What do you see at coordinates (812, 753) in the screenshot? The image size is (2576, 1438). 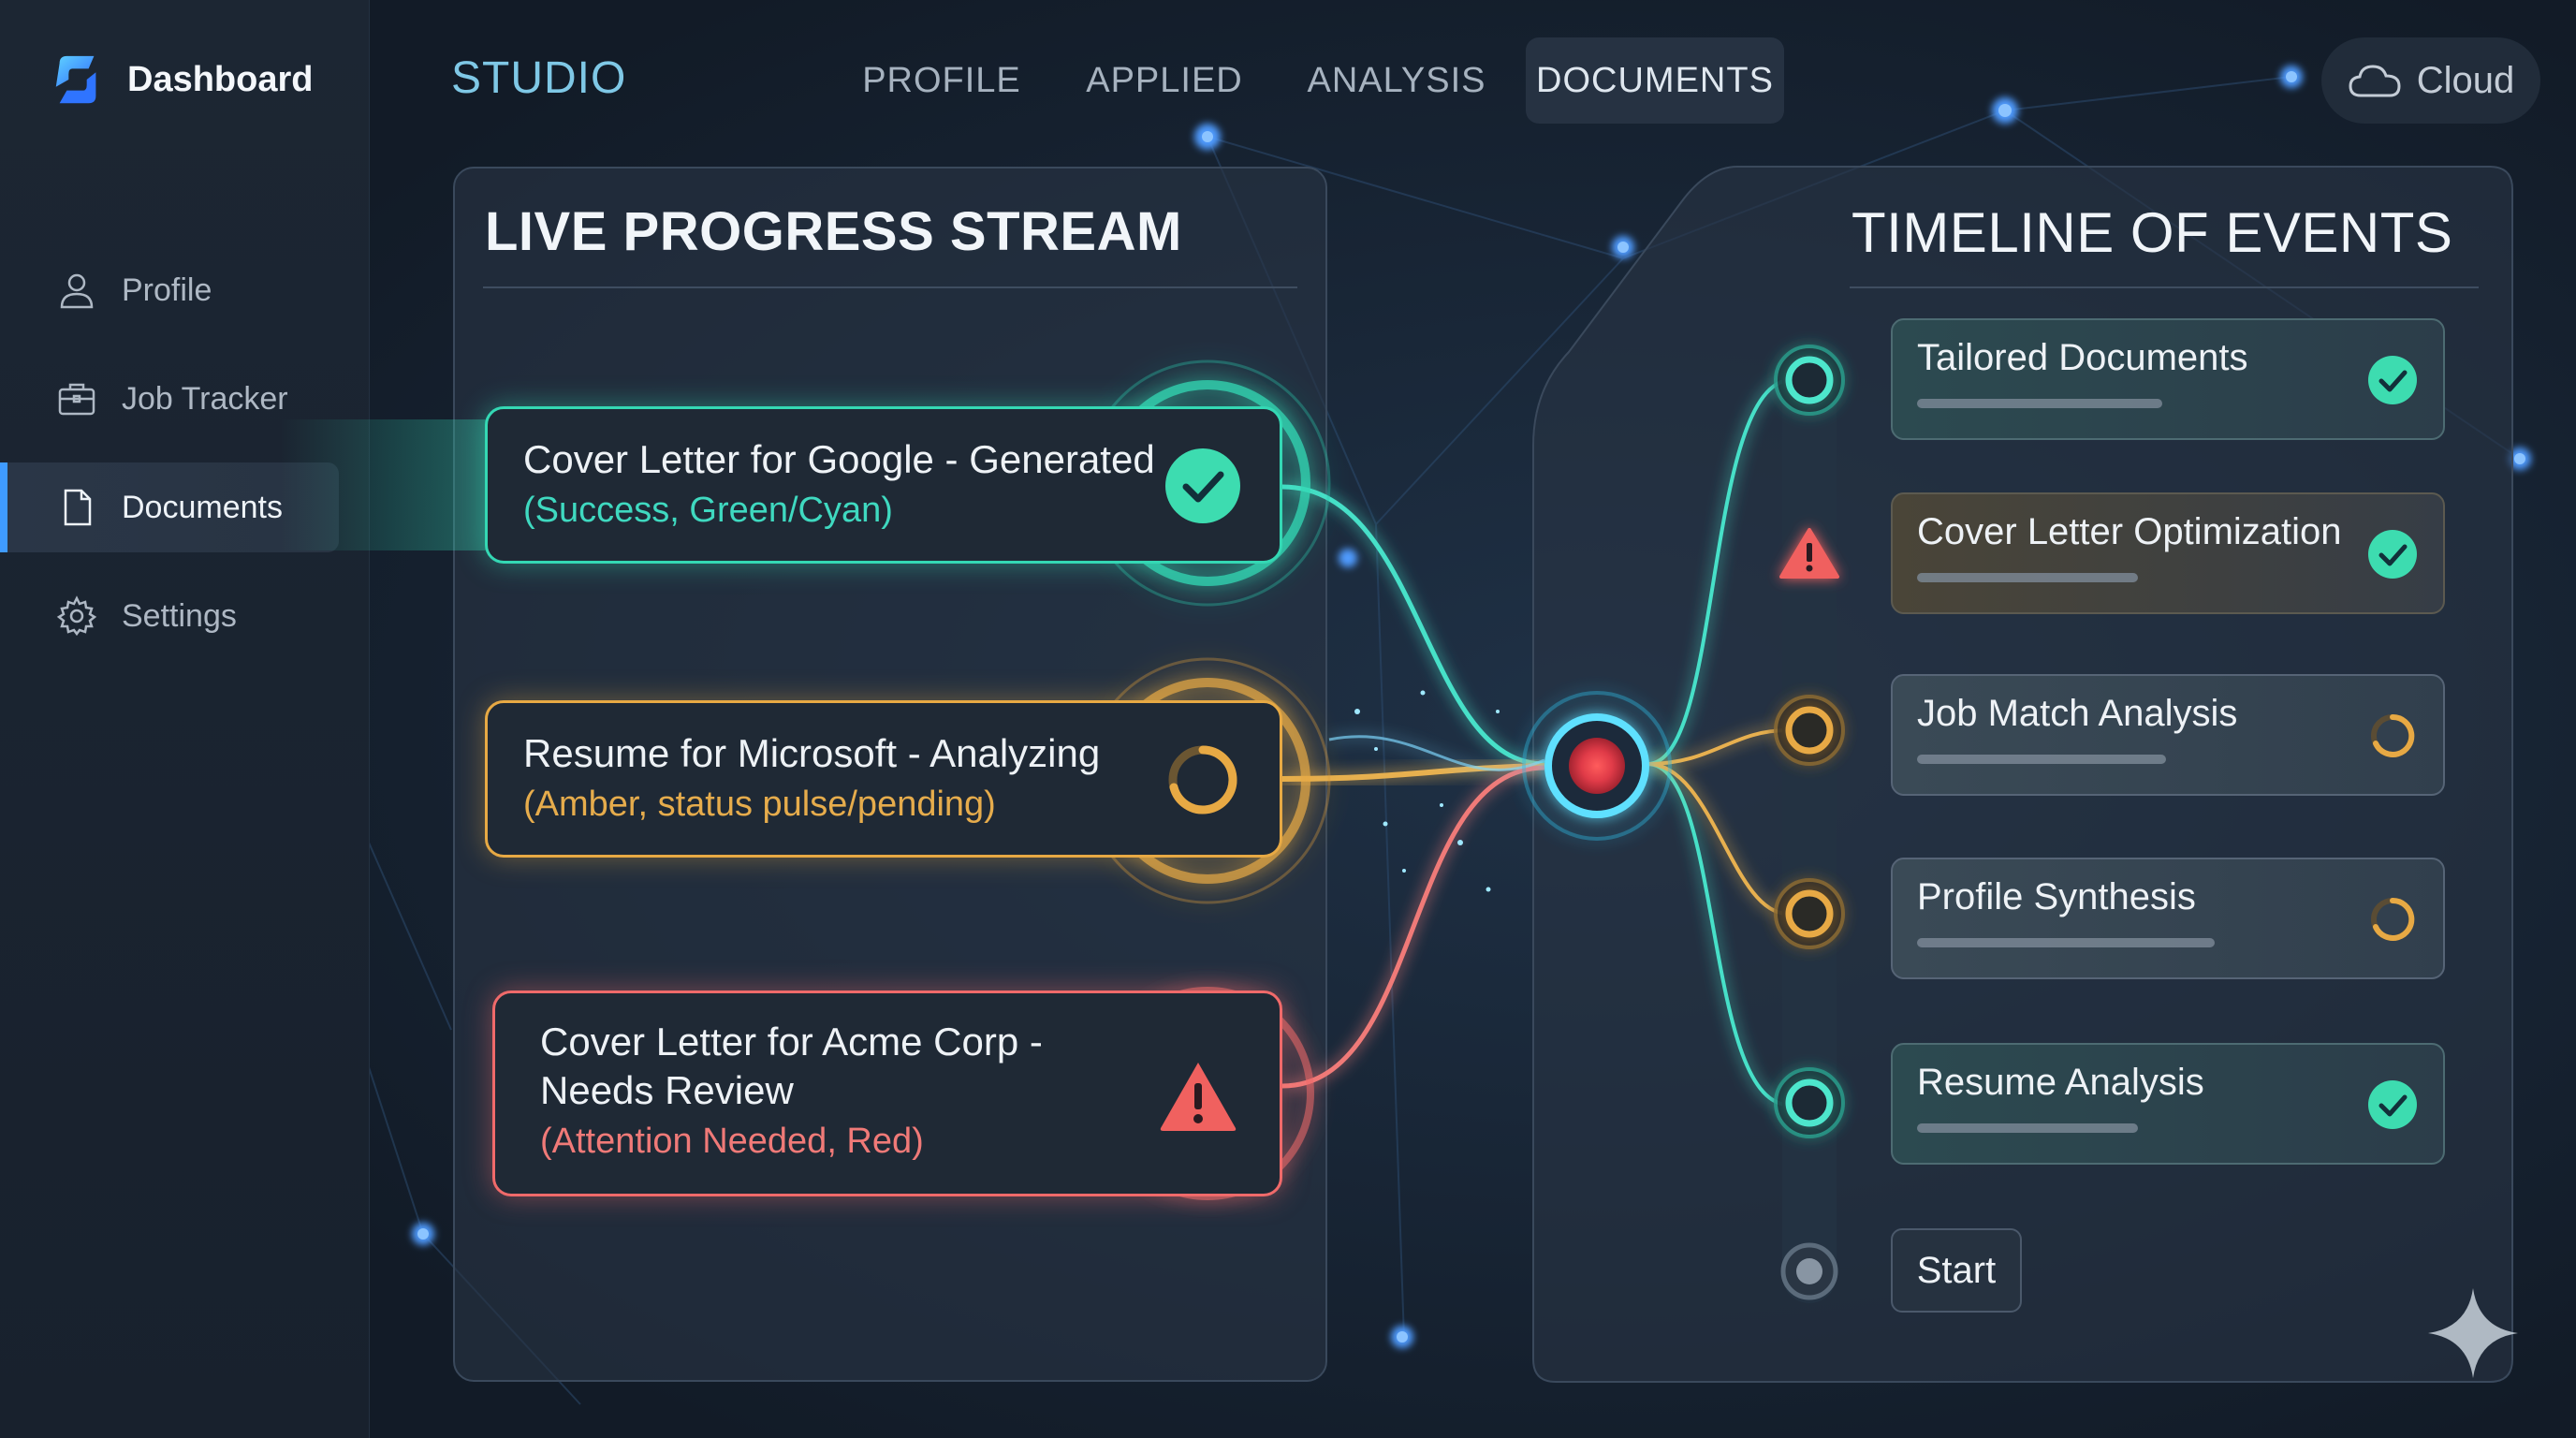 I see `stream-item-title: Resume for Microsoft - Analyzing` at bounding box center [812, 753].